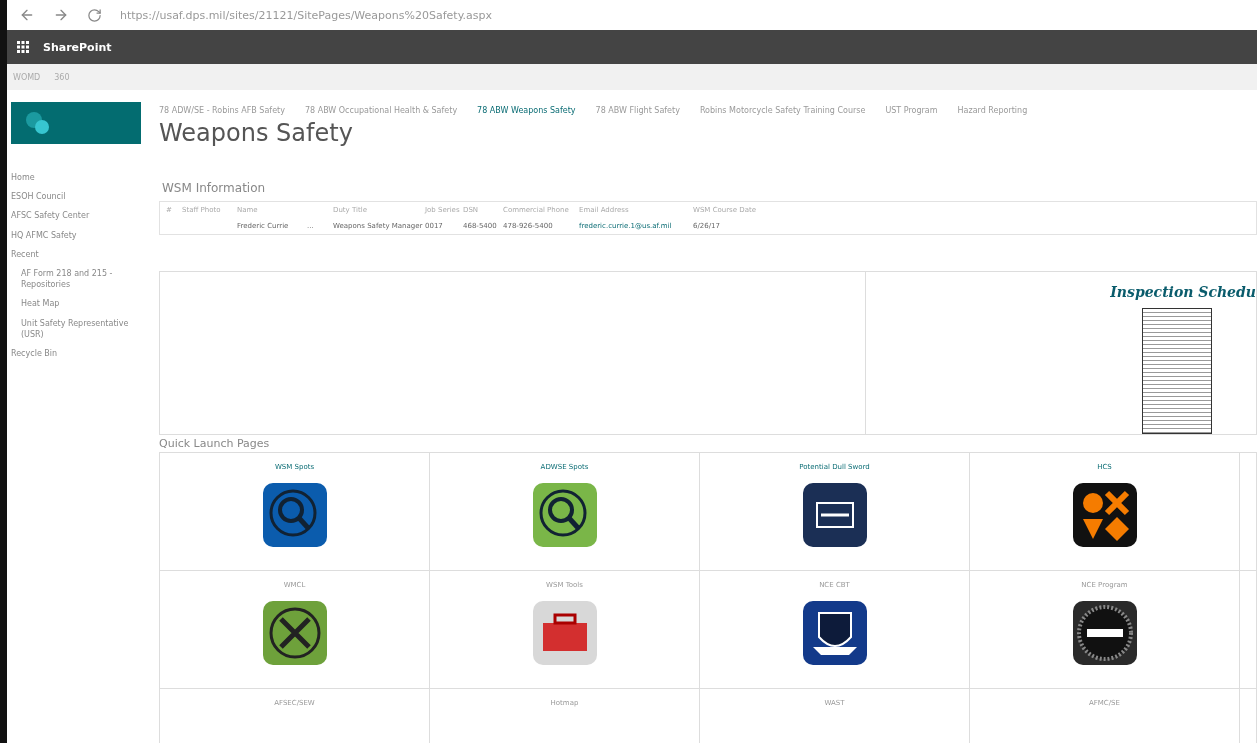 Image resolution: width=1257 pixels, height=743 pixels. I want to click on sidebar-link: Unit Safety Representative (USR), so click(81, 328).